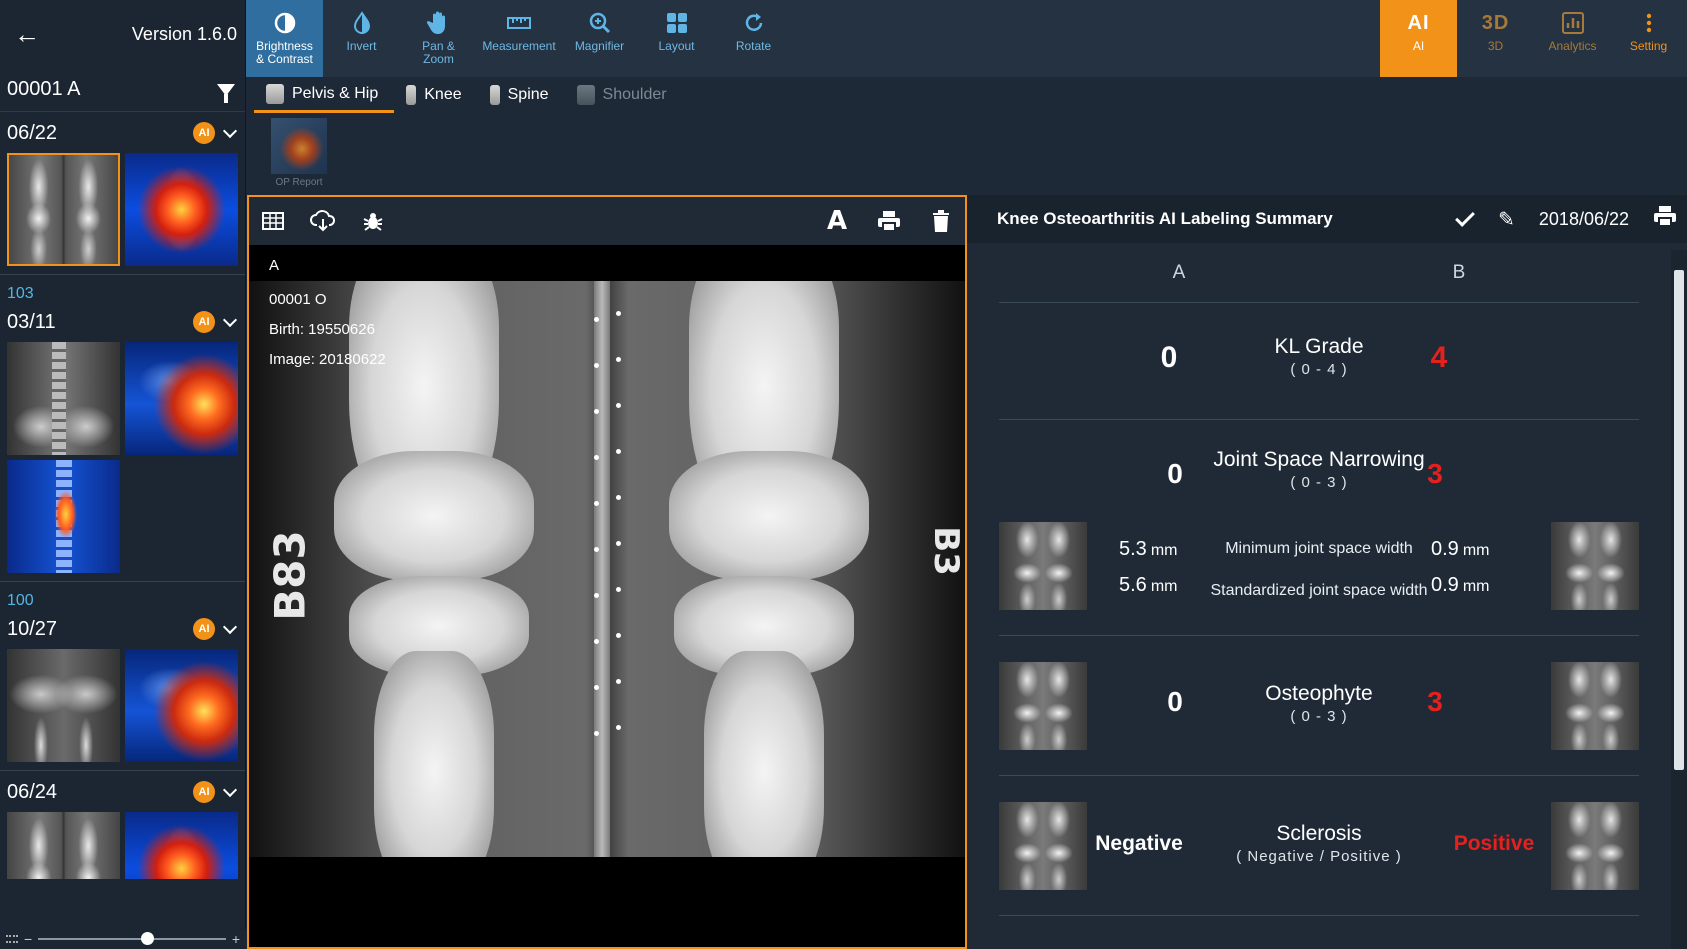 The height and width of the screenshot is (949, 1687). Describe the element at coordinates (585, 95) in the screenshot. I see `shoulder-icon` at that location.